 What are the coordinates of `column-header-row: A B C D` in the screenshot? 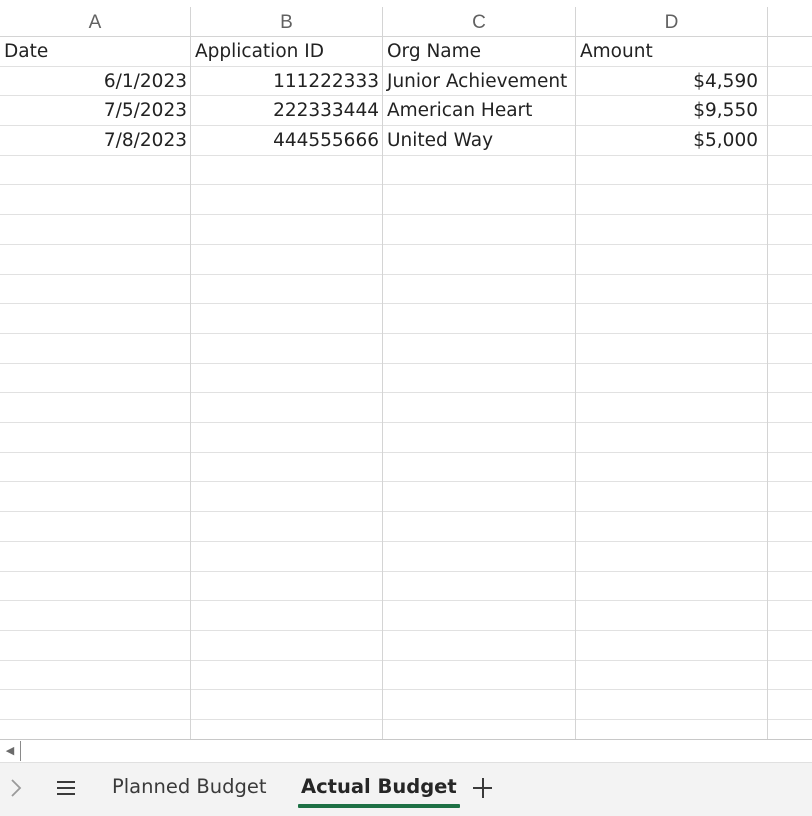 It's located at (406, 22).